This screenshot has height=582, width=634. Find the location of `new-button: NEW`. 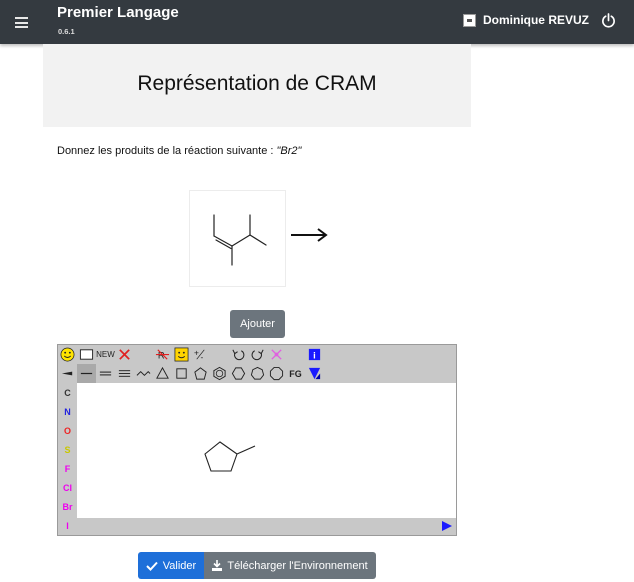

new-button: NEW is located at coordinates (105, 354).